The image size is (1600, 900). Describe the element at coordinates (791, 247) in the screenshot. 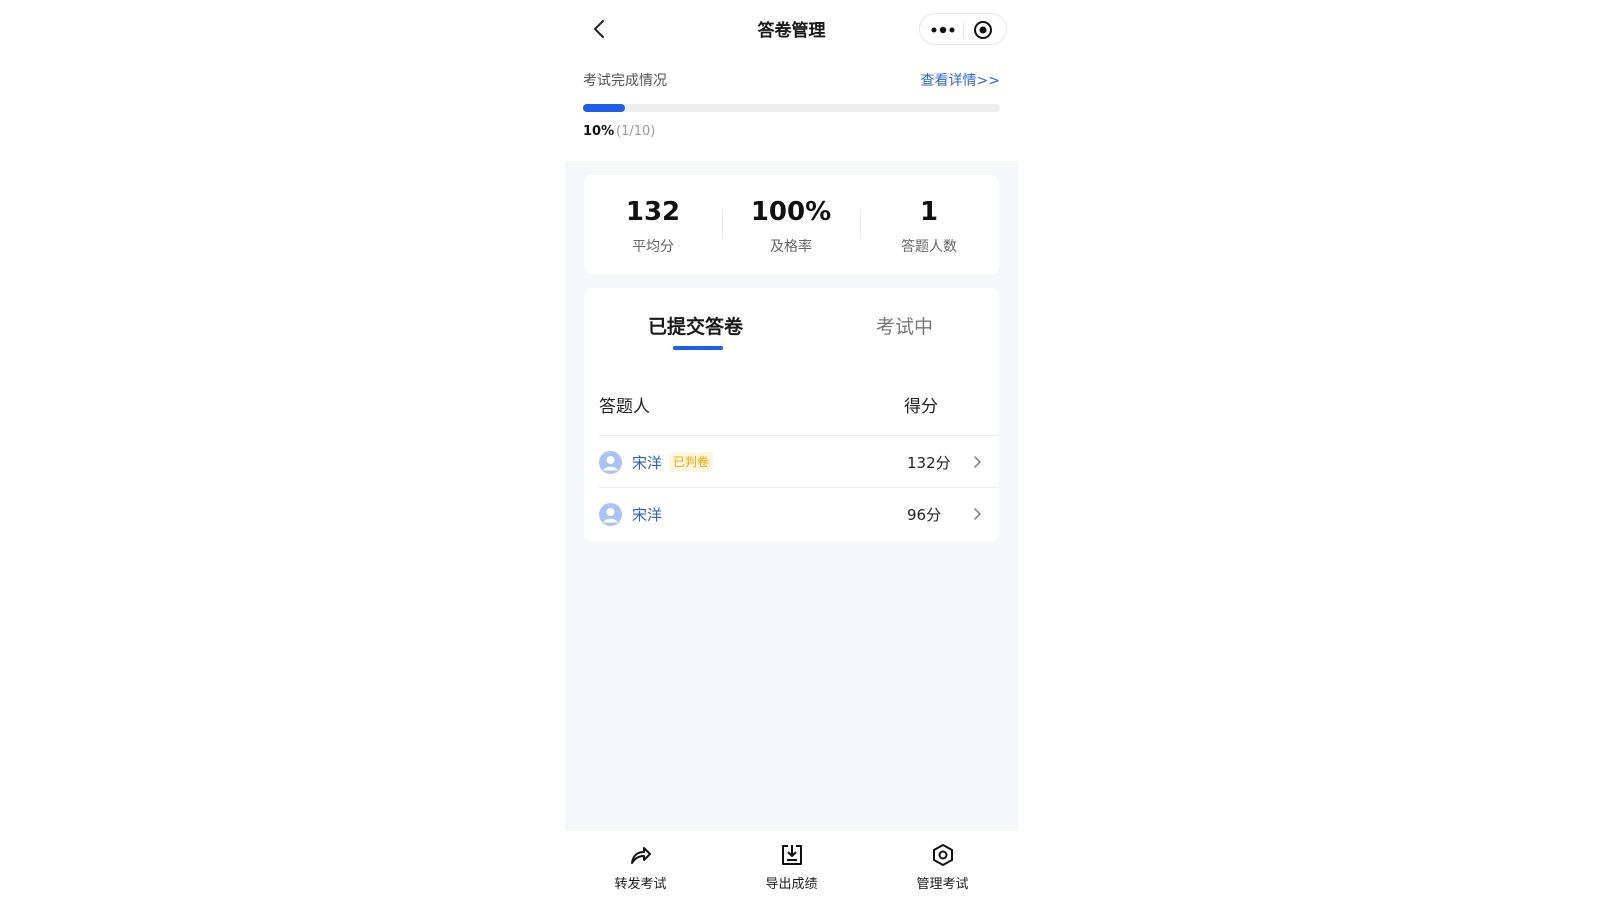

I see `stat-label: 及格率` at that location.